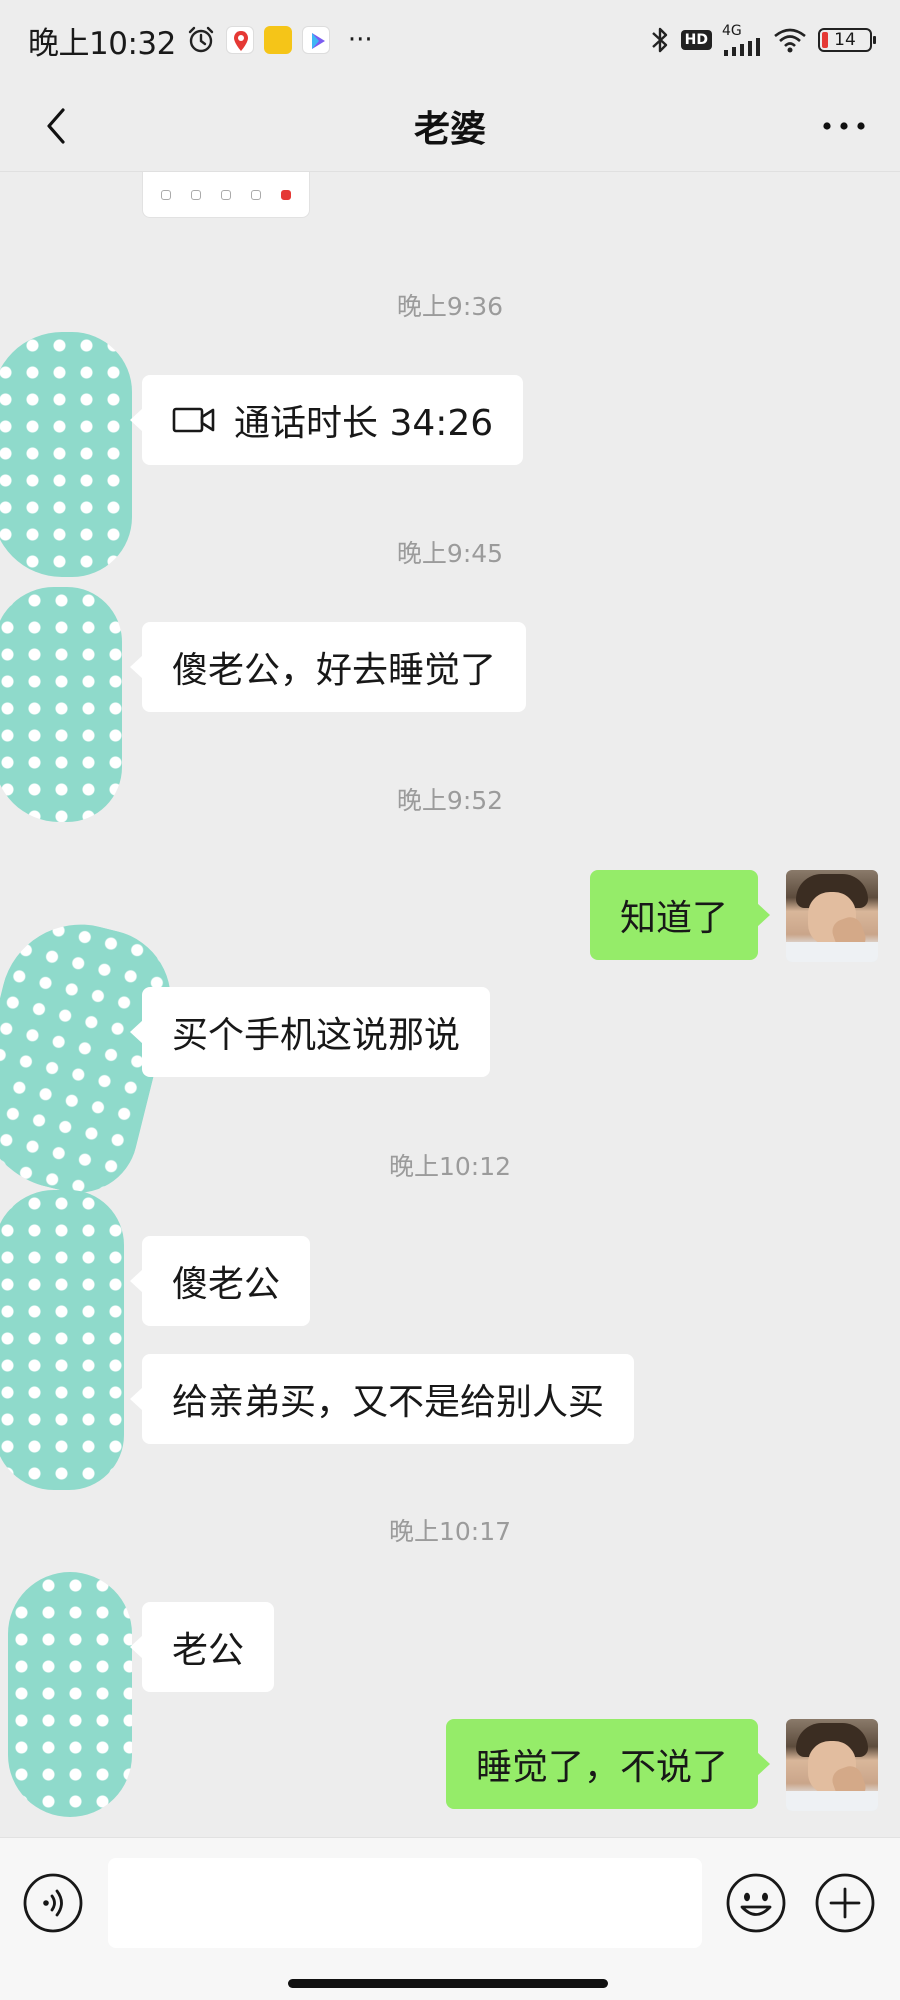 The image size is (900, 2000). I want to click on timestamp: 晚上10:17, so click(450, 1531).